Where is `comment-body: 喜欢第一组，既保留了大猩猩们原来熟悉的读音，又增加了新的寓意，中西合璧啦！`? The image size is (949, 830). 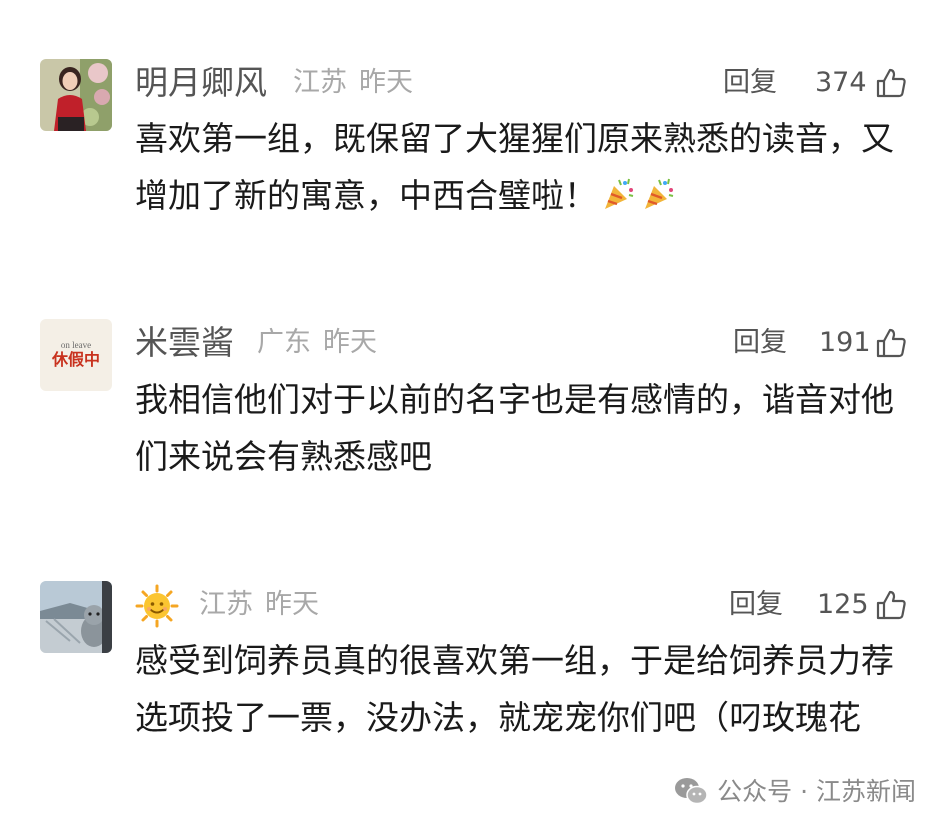
comment-body: 喜欢第一组，既保留了大猩猩们原来熟悉的读音，又增加了新的寓意，中西合璧啦！ is located at coordinates (514, 167).